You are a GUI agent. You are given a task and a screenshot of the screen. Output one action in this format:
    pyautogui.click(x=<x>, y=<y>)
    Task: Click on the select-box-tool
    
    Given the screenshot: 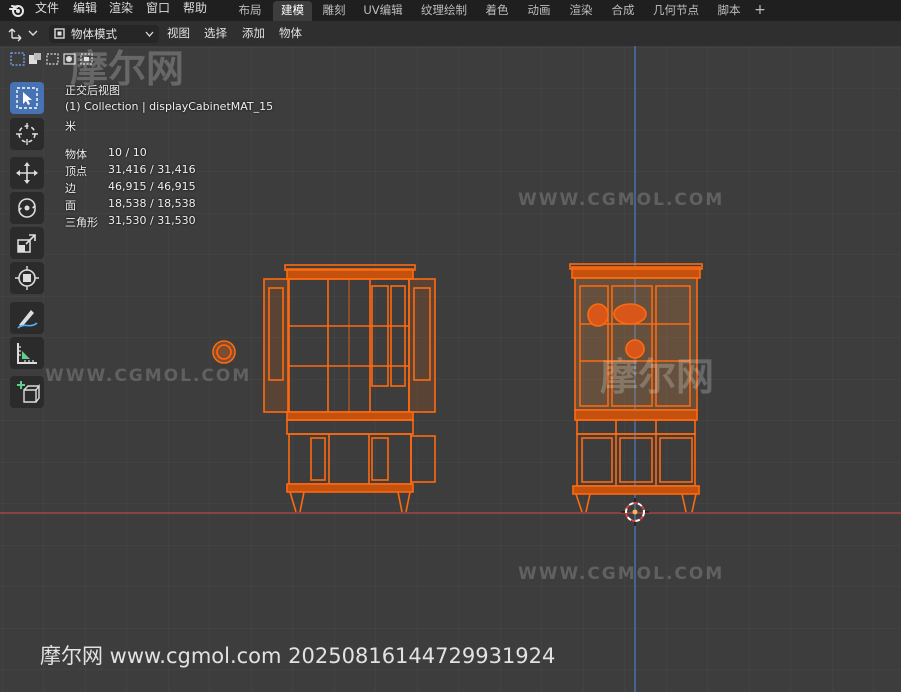 What is the action you would take?
    pyautogui.click(x=27, y=98)
    